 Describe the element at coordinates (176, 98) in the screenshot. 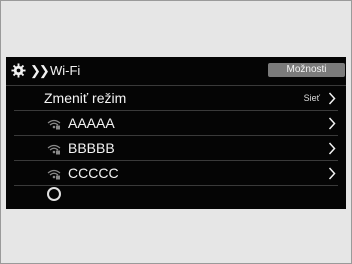

I see `change-mode-row: Zmeniť režim Sieť` at that location.